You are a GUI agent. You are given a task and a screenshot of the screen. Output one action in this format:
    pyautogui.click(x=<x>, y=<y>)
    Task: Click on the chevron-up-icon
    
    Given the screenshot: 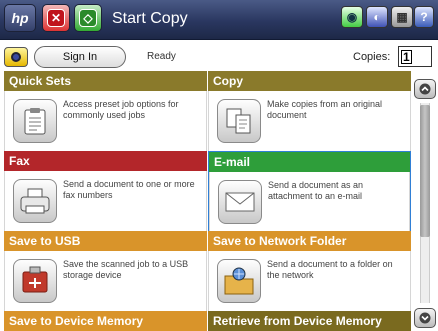 What is the action you would take?
    pyautogui.click(x=425, y=89)
    